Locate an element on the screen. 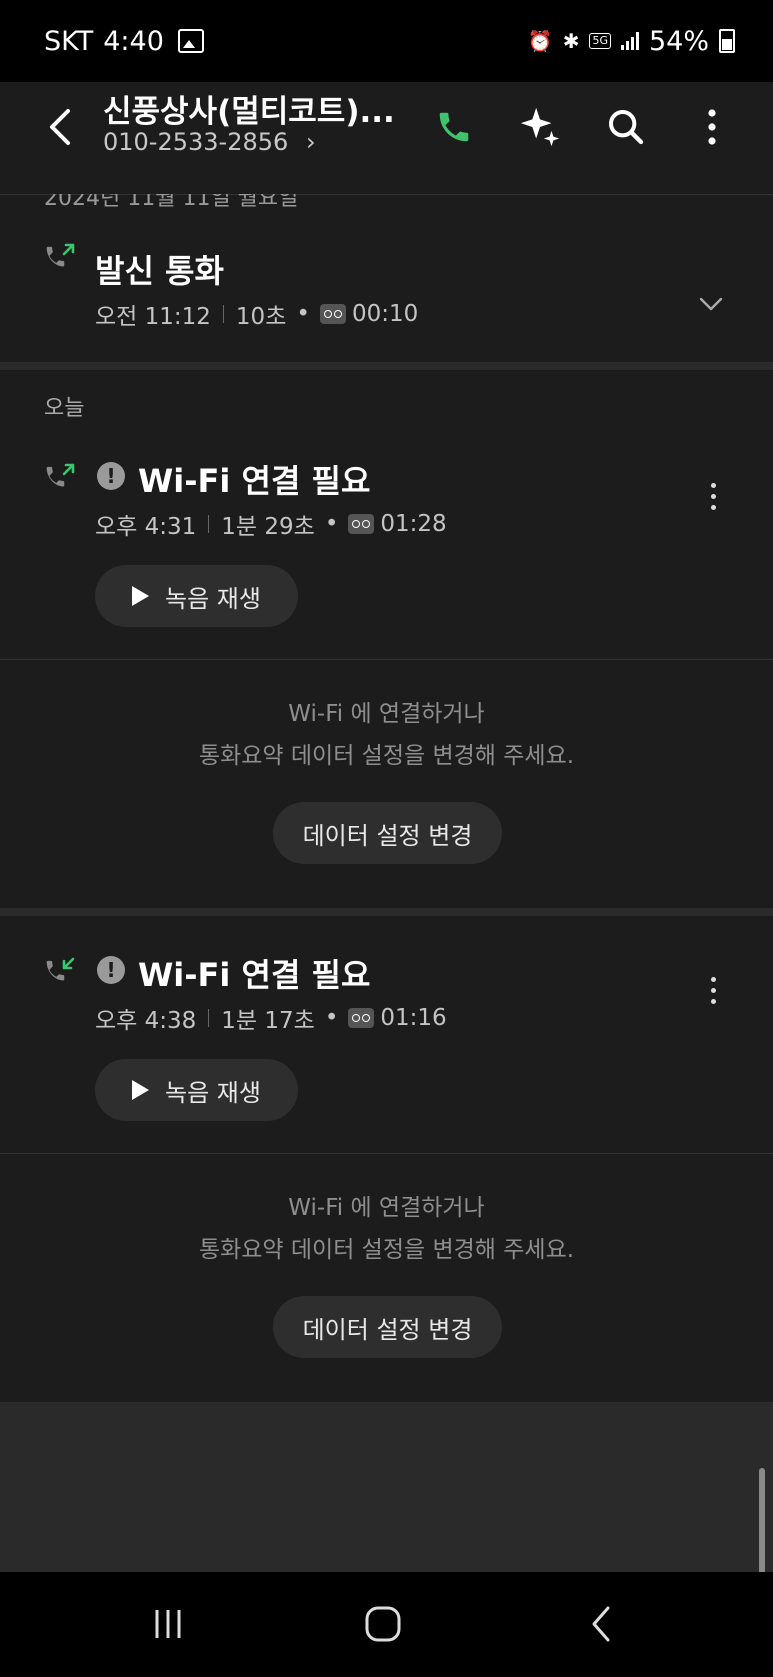 This screenshot has width=773, height=1677. call-meta: 오전 11:12 10초 • 00:10 is located at coordinates (256, 314).